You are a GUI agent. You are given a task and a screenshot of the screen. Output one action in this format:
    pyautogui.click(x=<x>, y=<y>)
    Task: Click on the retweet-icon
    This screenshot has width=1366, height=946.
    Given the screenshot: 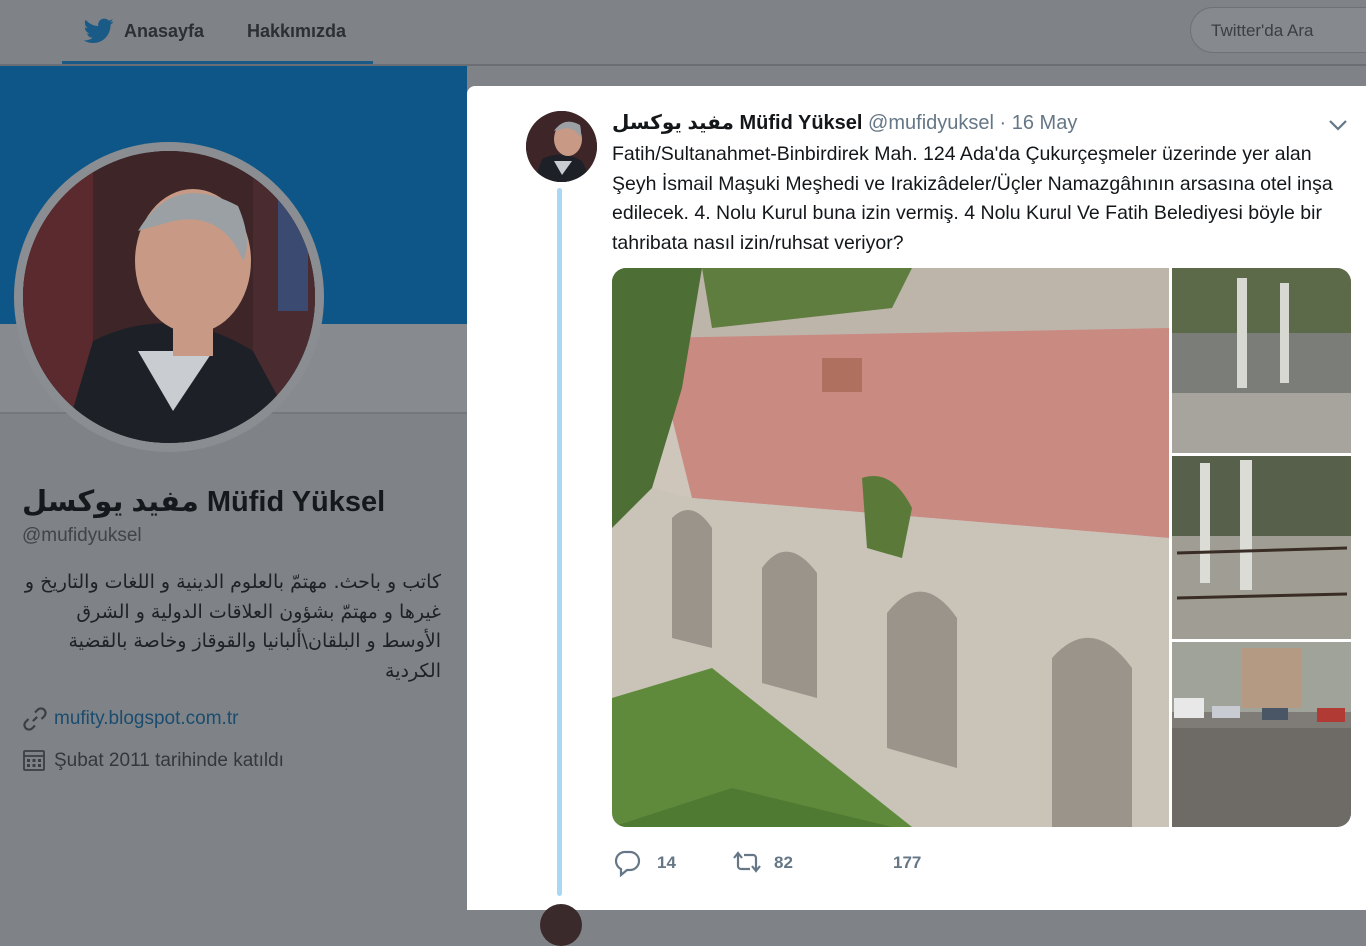 What is the action you would take?
    pyautogui.click(x=747, y=862)
    